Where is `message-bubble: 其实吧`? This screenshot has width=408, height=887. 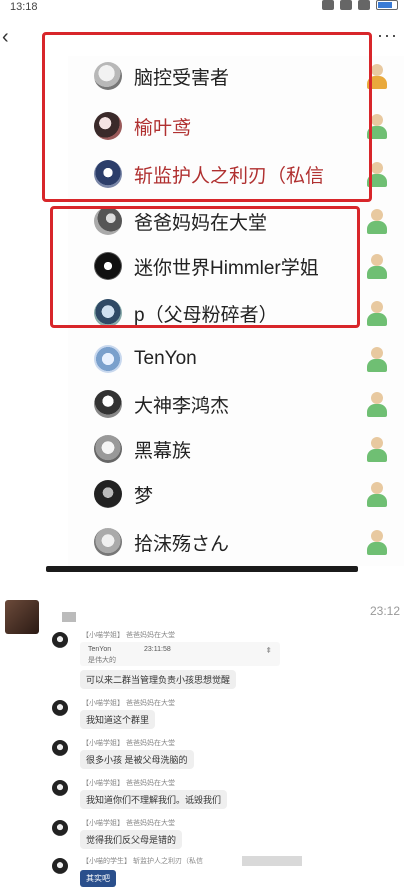
message-bubble: 其实吧 is located at coordinates (98, 878).